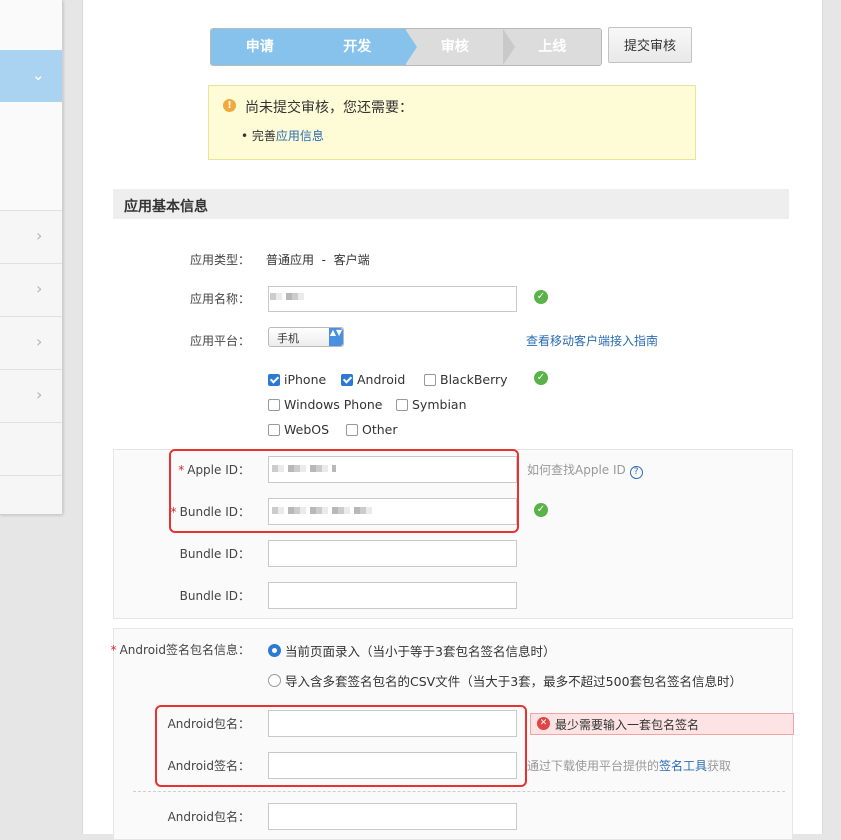 This screenshot has width=841, height=840. I want to click on signature-tool-link: 签名工具, so click(683, 766).